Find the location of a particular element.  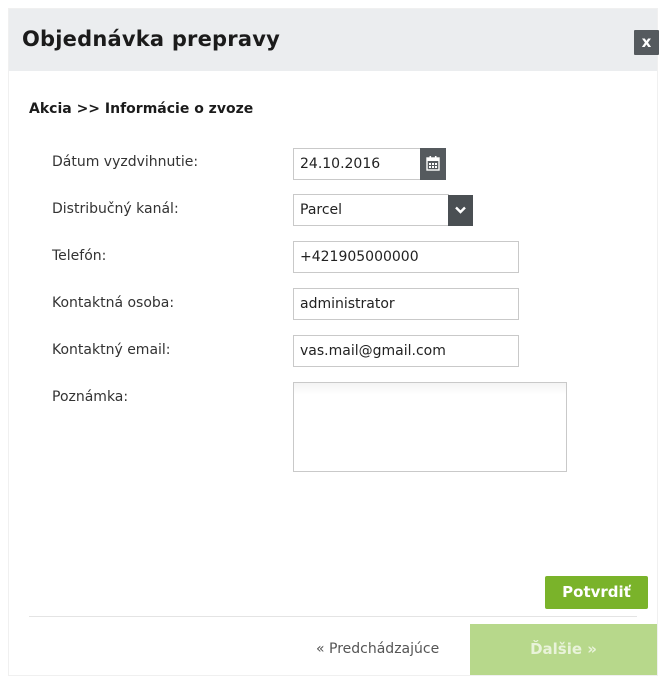

note-label: Poznámka: is located at coordinates (90, 397).